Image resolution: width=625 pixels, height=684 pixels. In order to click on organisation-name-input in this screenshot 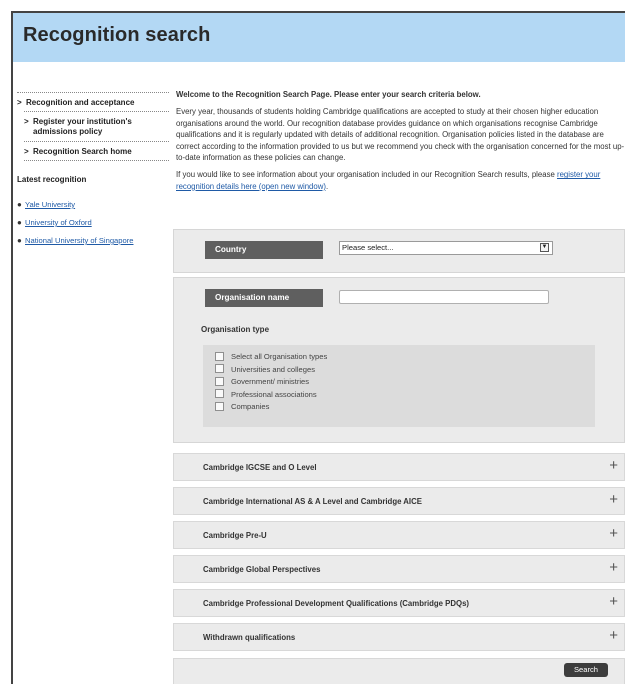, I will do `click(444, 297)`.